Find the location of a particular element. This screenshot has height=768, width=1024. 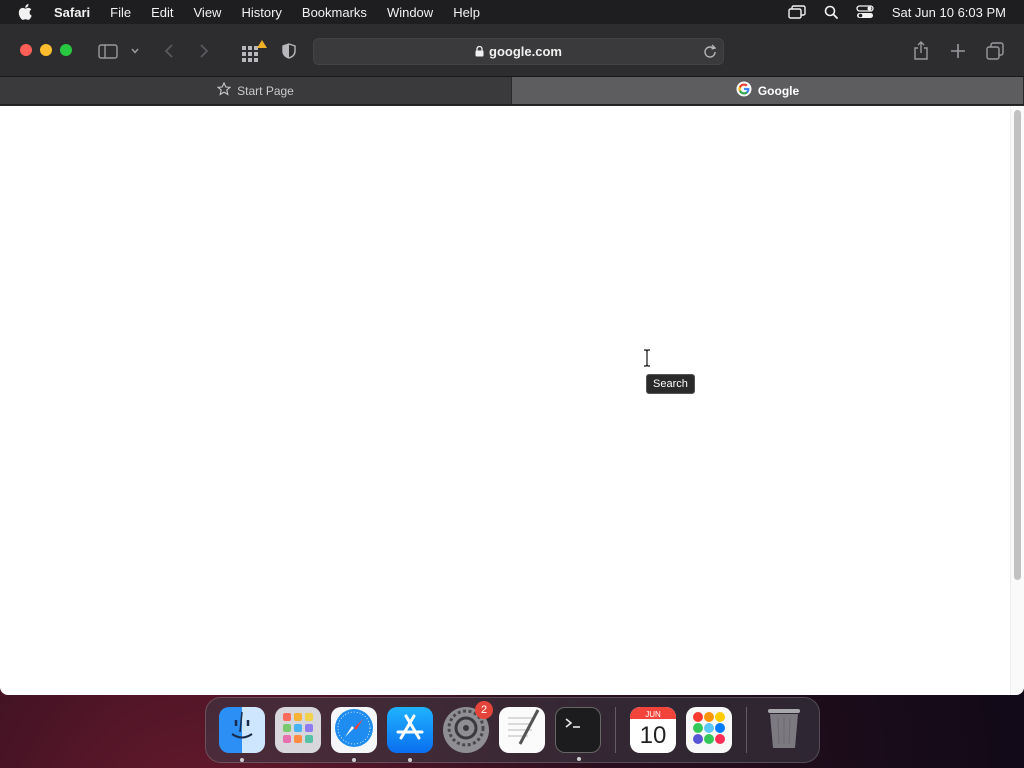

menu-bar-clock: Sat Jun 10 6:03 PM is located at coordinates (949, 12).